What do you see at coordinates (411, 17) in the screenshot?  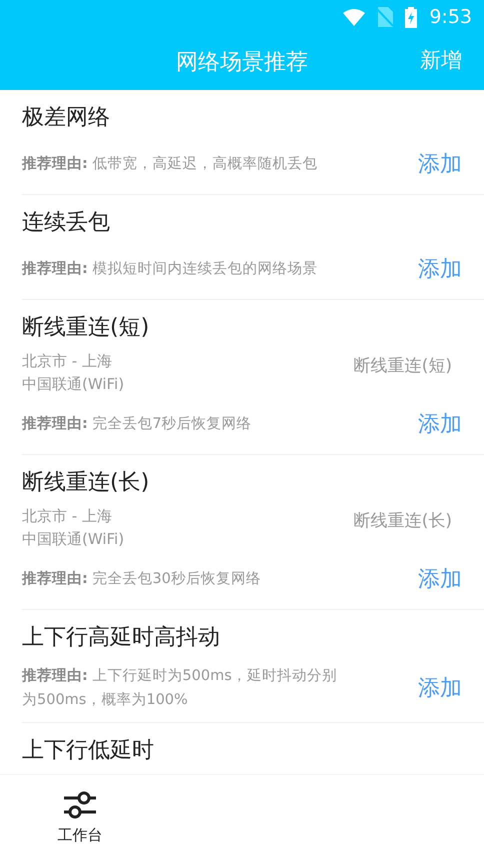 I see `battery-icon` at bounding box center [411, 17].